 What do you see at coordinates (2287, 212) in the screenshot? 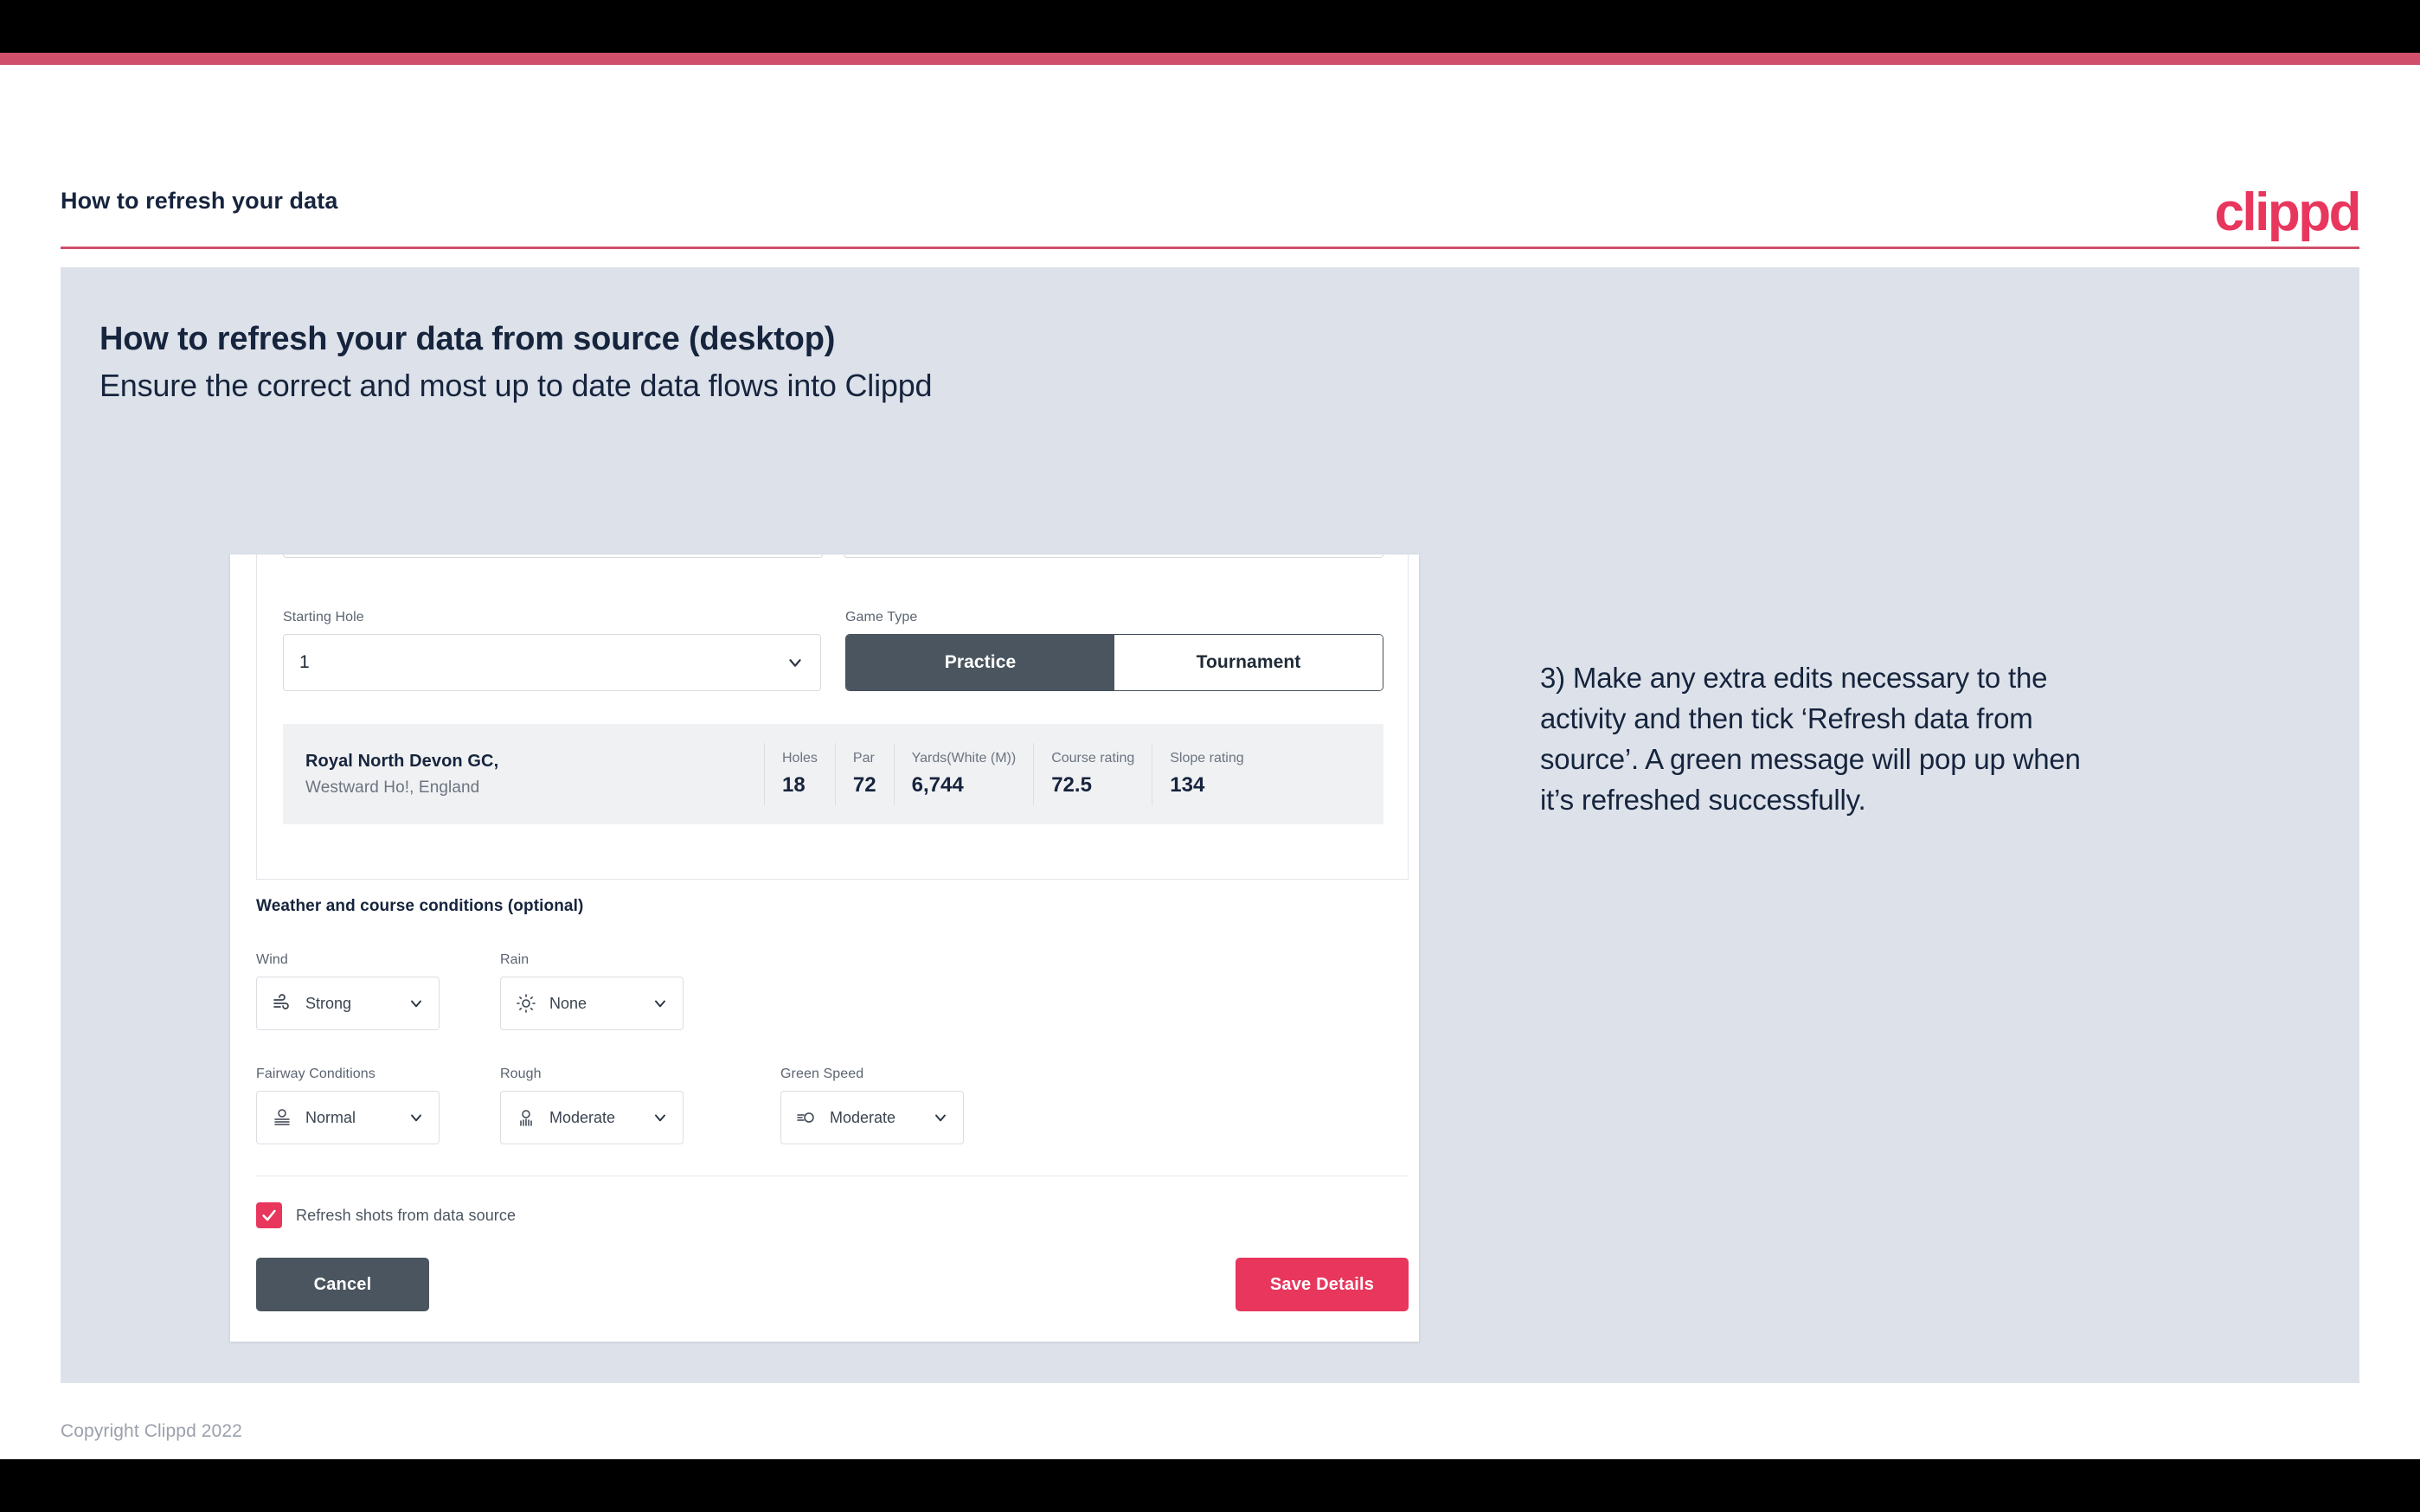
I see `clippd-logo: clippd` at bounding box center [2287, 212].